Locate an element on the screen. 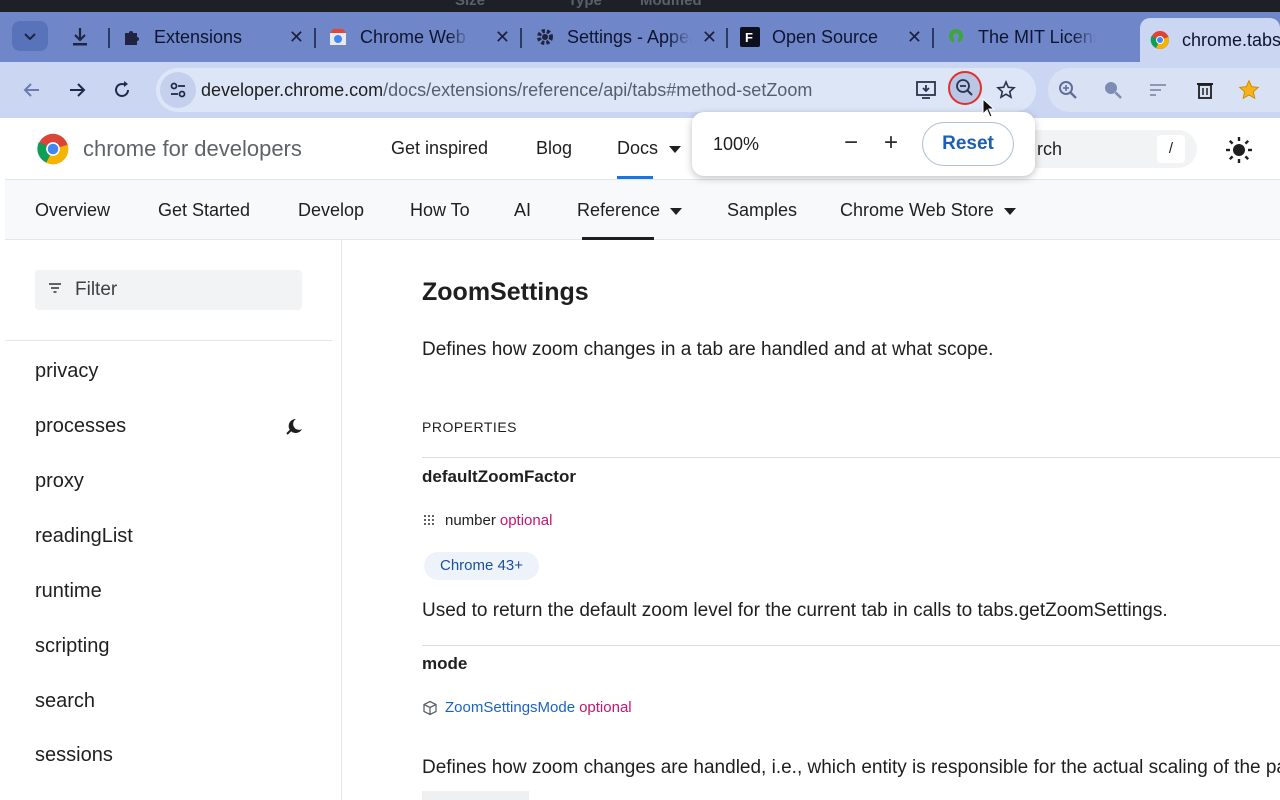 The height and width of the screenshot is (800, 1280). zoom-indicator-button is located at coordinates (965, 88).